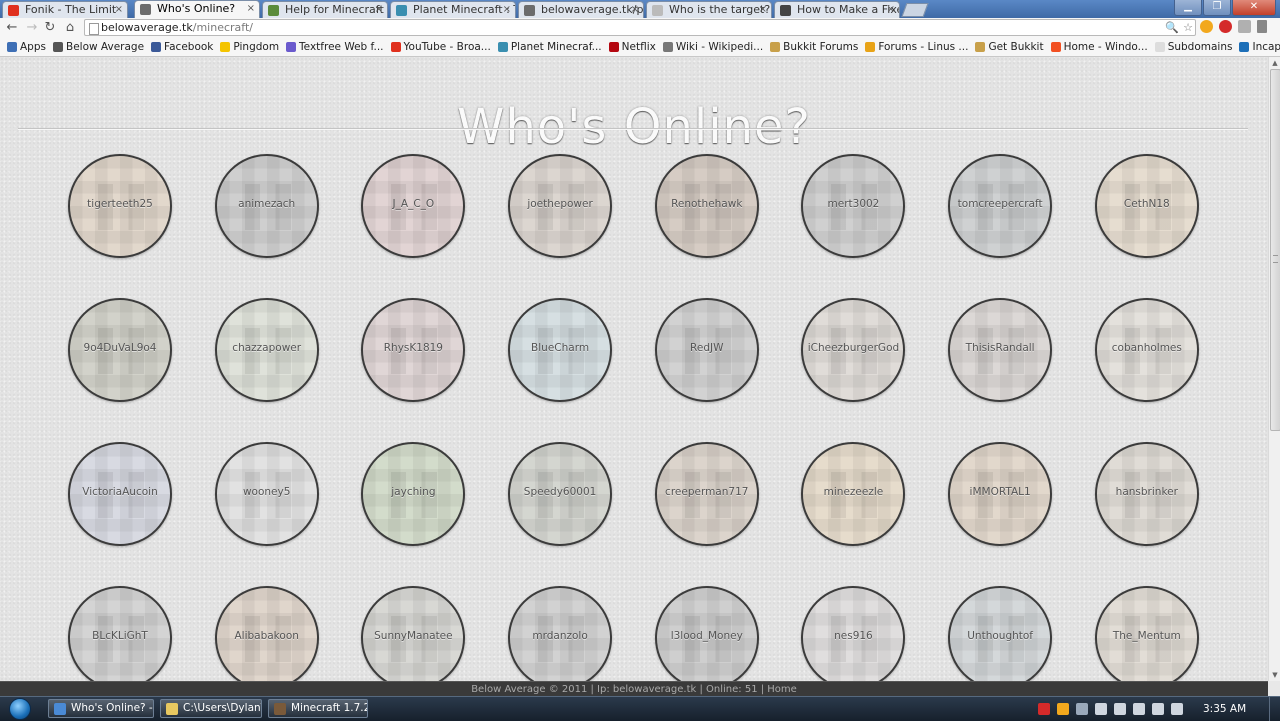  Describe the element at coordinates (1000, 206) in the screenshot. I see `player-avatar: tomcreepercraft` at that location.